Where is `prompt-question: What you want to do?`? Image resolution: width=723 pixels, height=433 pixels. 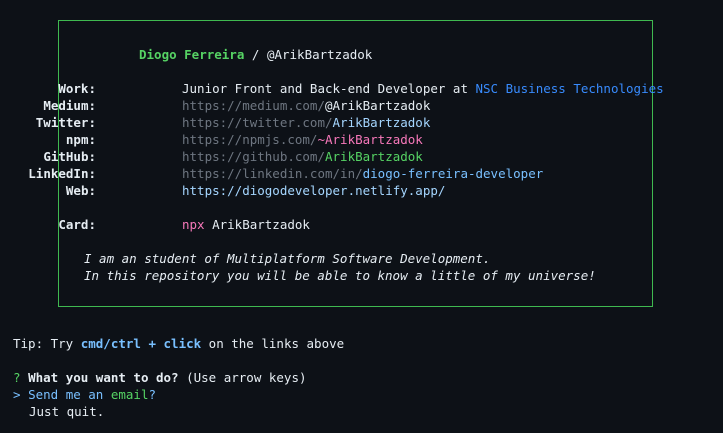 prompt-question: What you want to do? is located at coordinates (103, 377).